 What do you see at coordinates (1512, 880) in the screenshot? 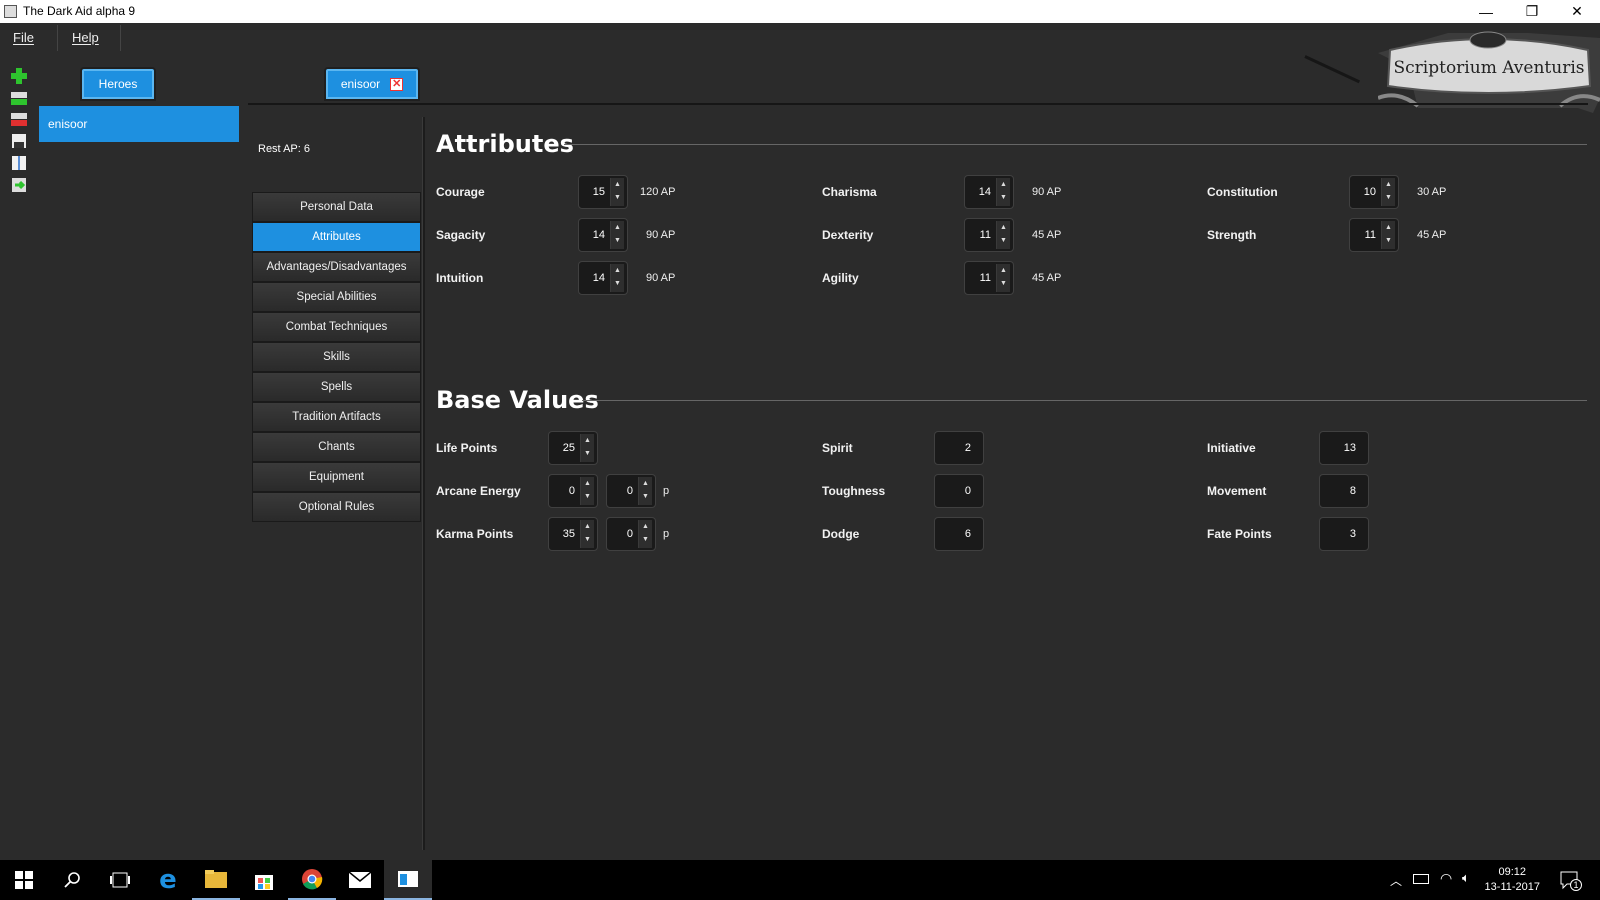
I see `clock: 09:12 13-11-2017` at bounding box center [1512, 880].